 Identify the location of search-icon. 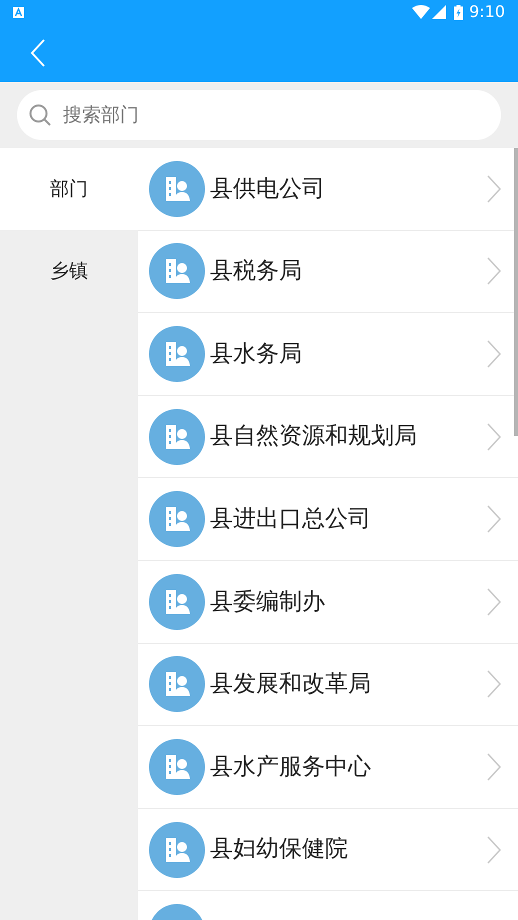
(40, 115).